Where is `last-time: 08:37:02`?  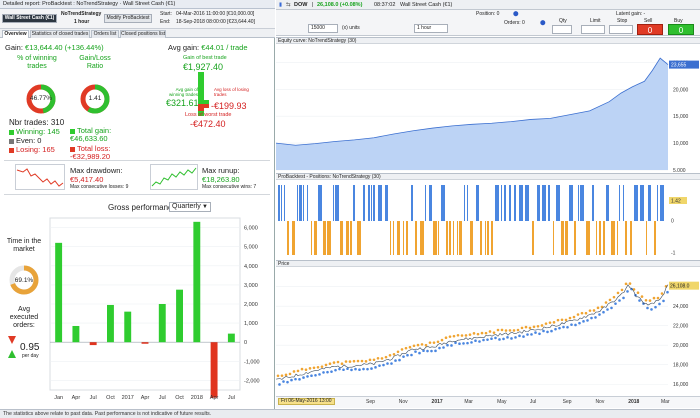 last-time: 08:37:02 is located at coordinates (385, 5).